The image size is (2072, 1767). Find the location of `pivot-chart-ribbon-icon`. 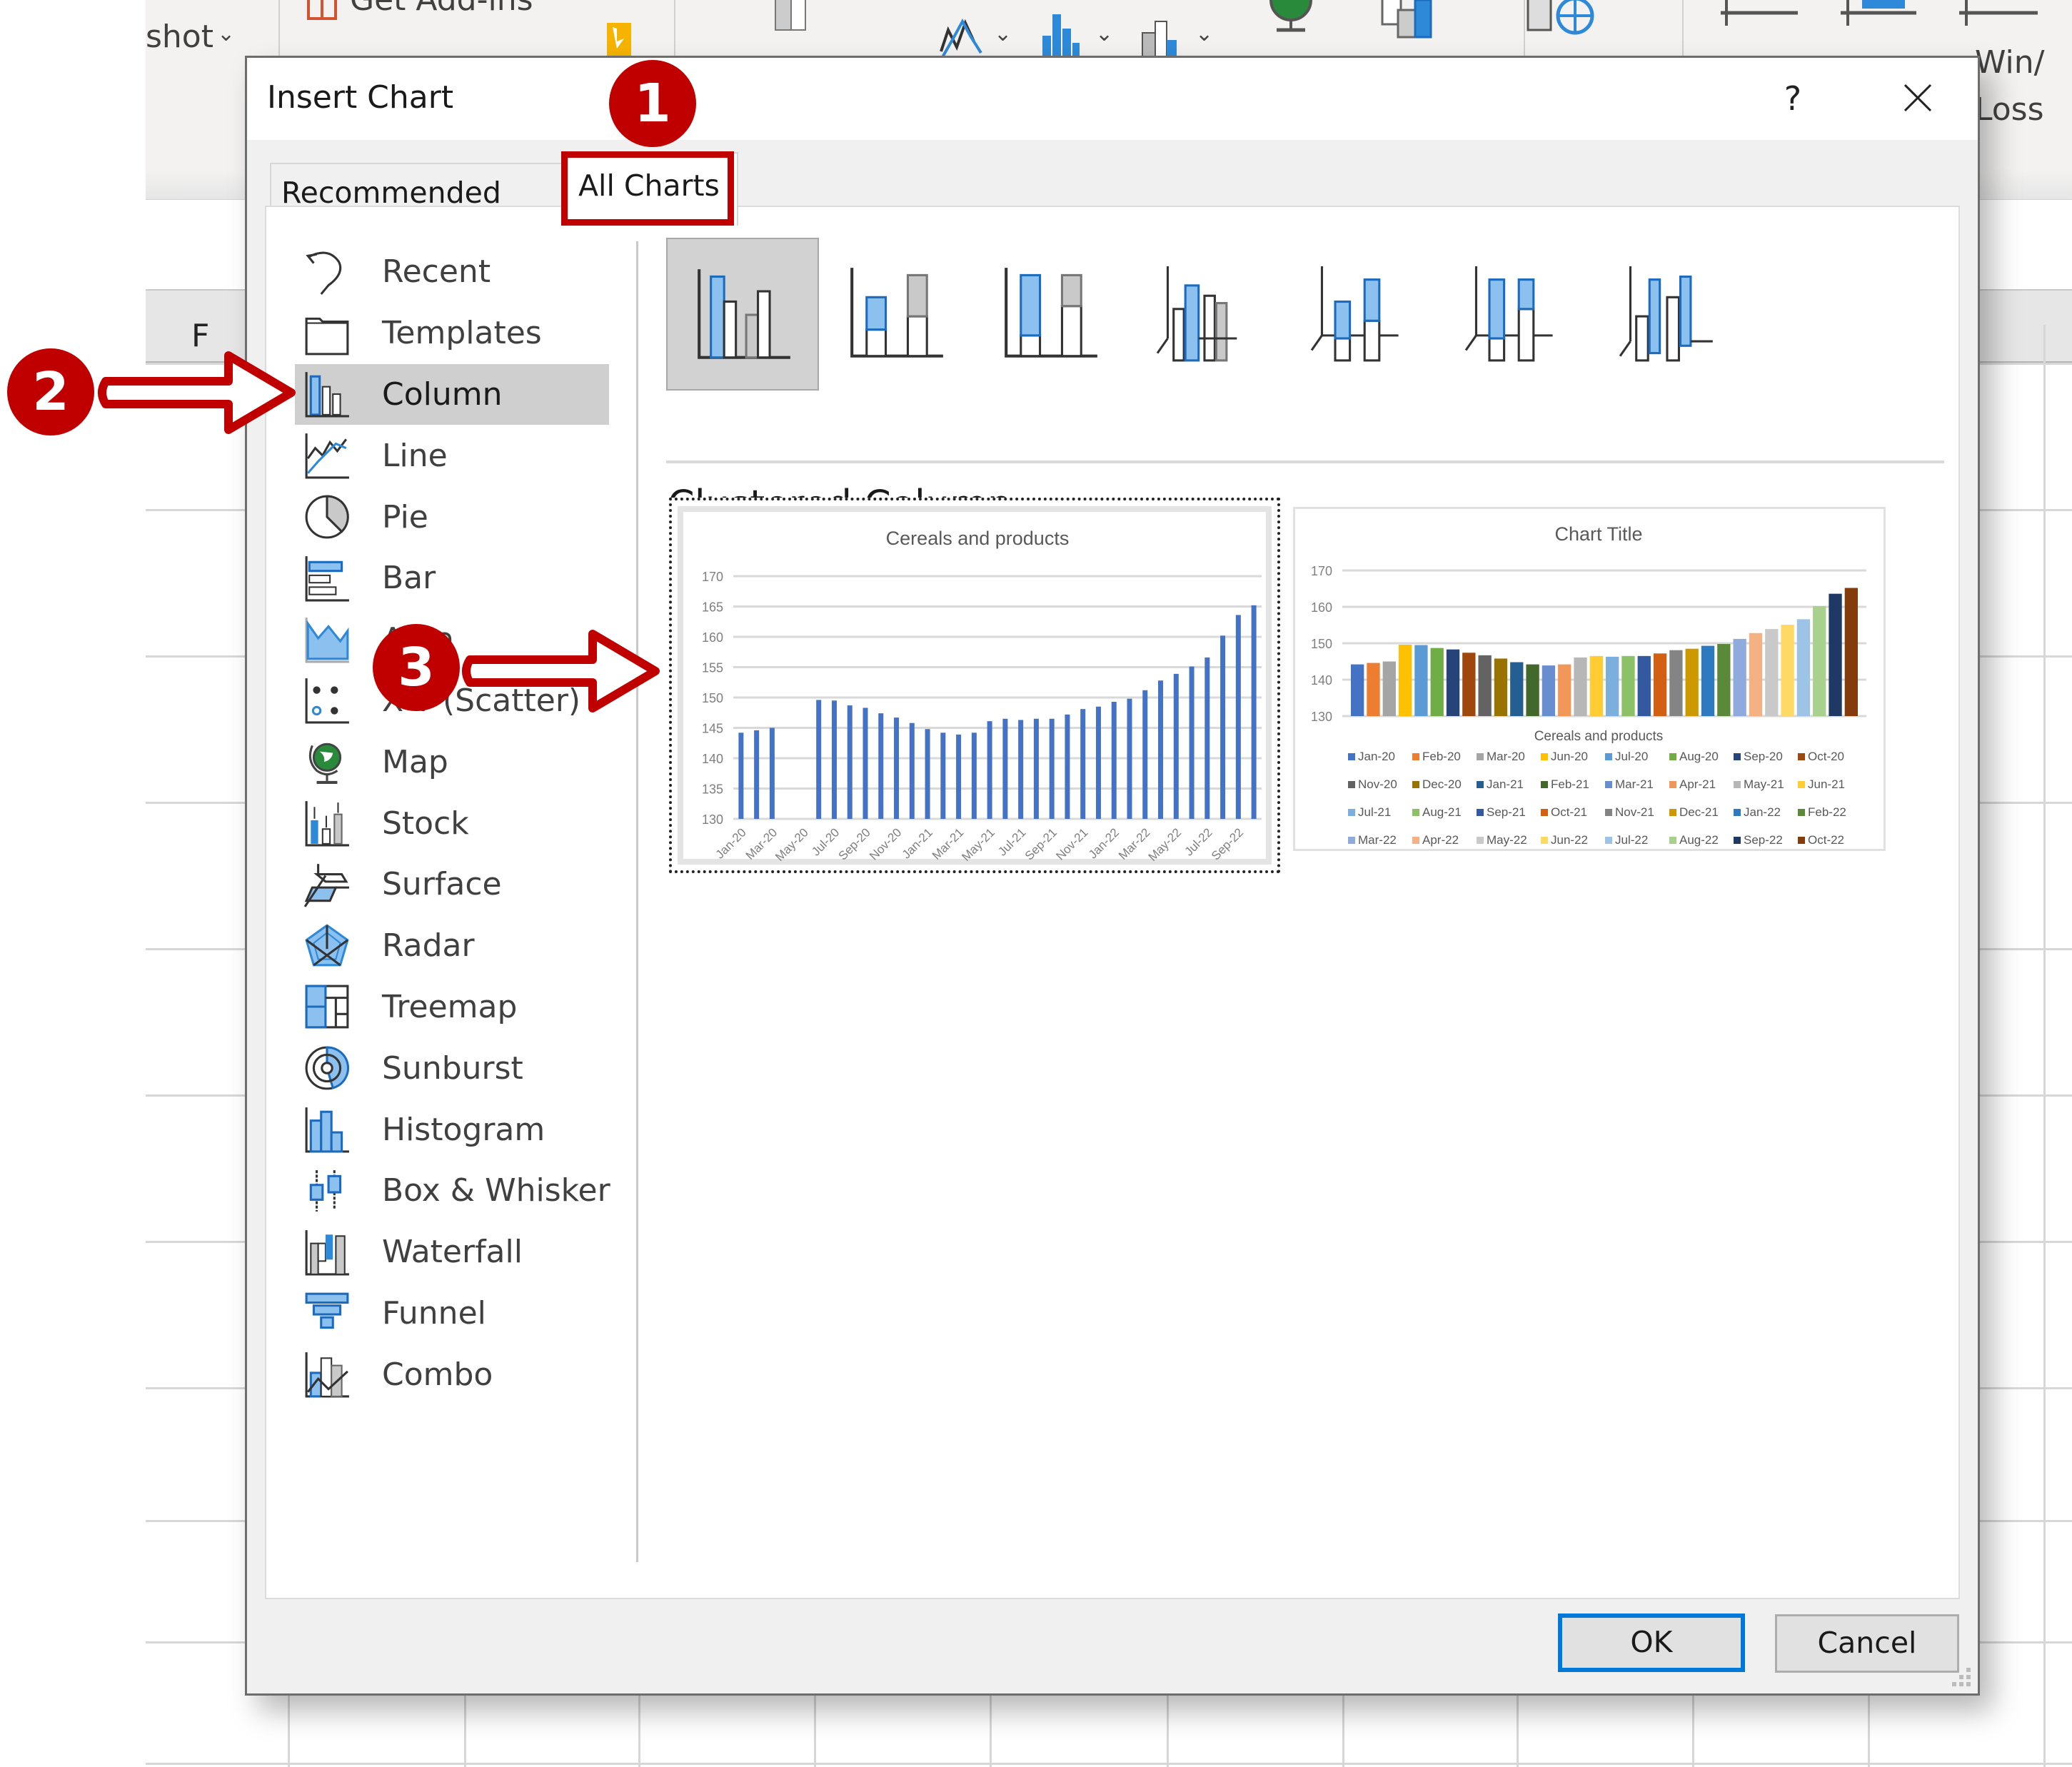

pivot-chart-ribbon-icon is located at coordinates (1409, 20).